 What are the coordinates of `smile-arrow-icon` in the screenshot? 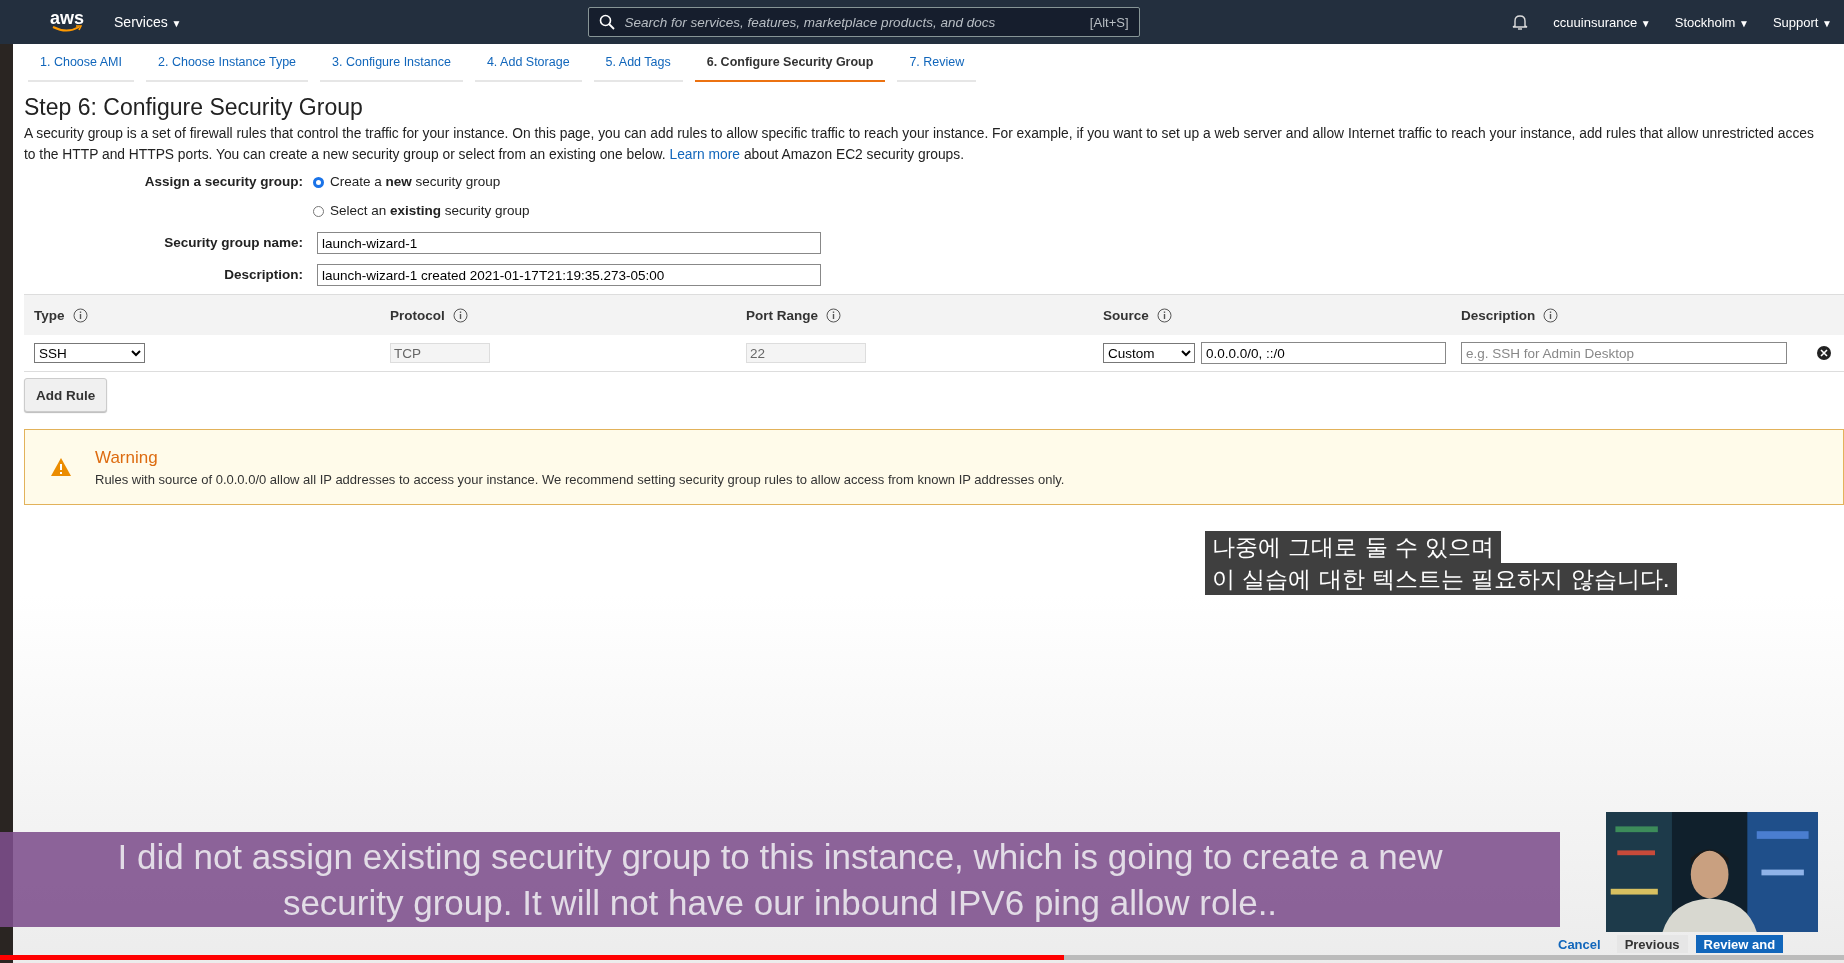 It's located at (67, 29).